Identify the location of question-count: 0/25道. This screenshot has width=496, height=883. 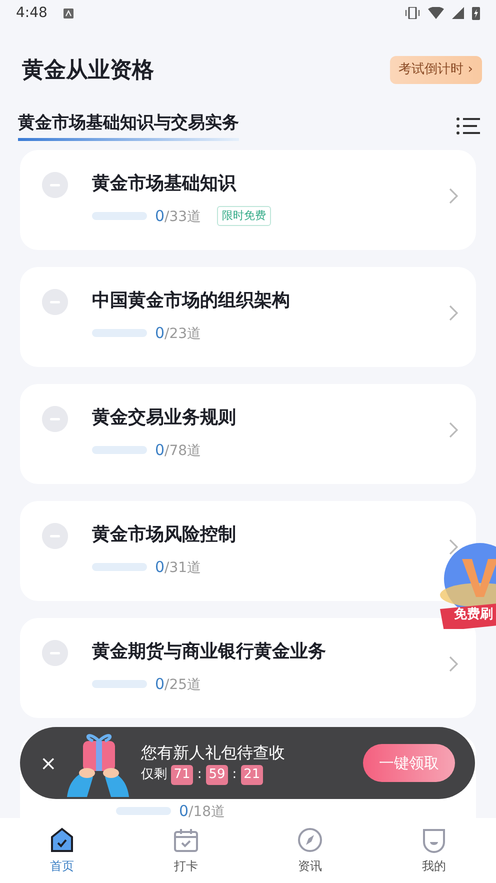
(178, 684).